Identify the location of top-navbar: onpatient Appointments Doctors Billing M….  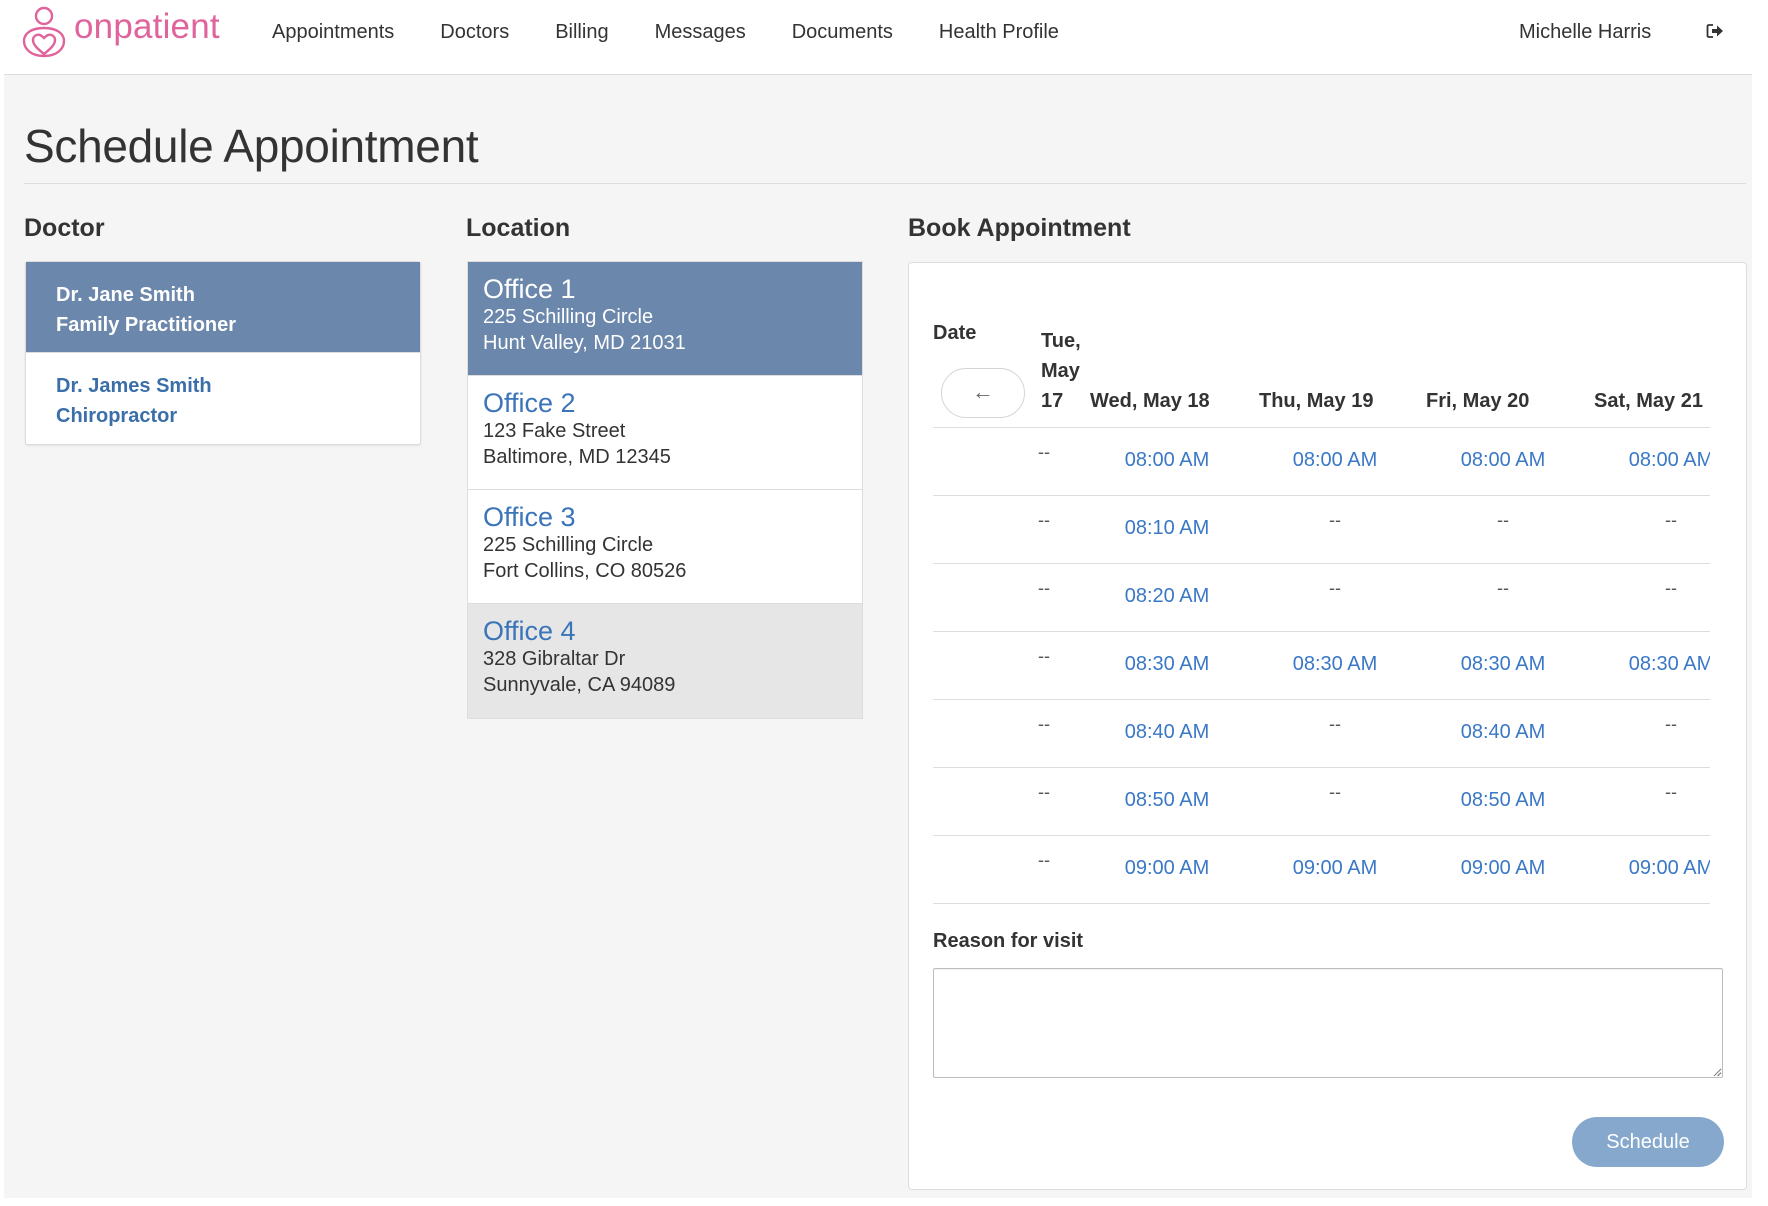
(884, 37).